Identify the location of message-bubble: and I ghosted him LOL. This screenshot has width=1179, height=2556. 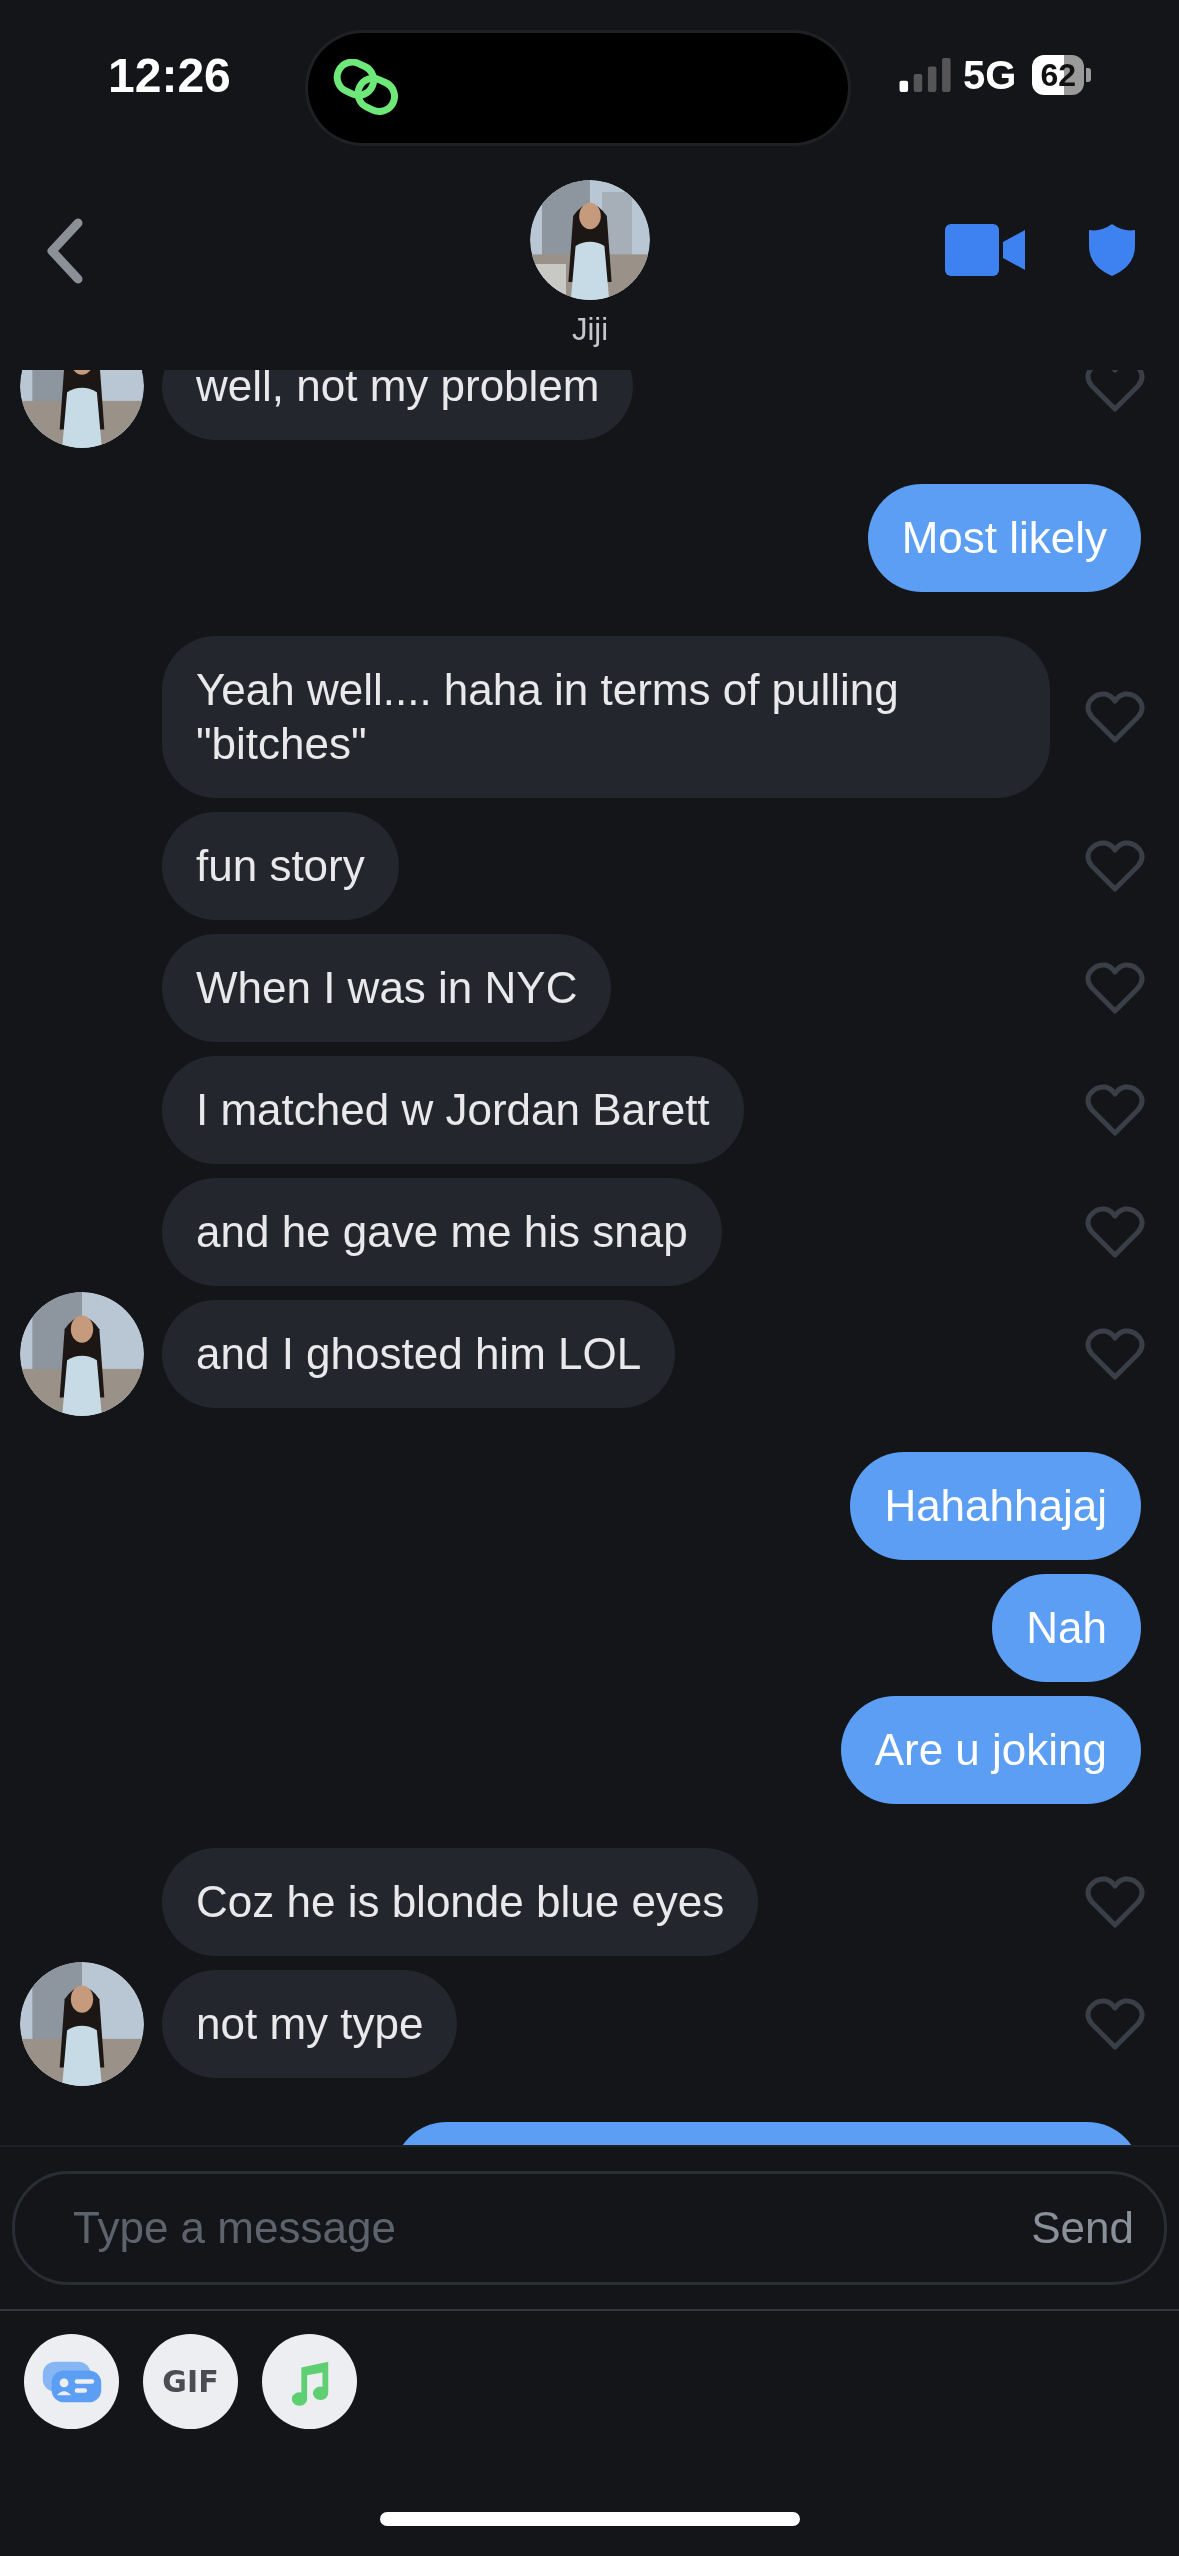
(419, 1354).